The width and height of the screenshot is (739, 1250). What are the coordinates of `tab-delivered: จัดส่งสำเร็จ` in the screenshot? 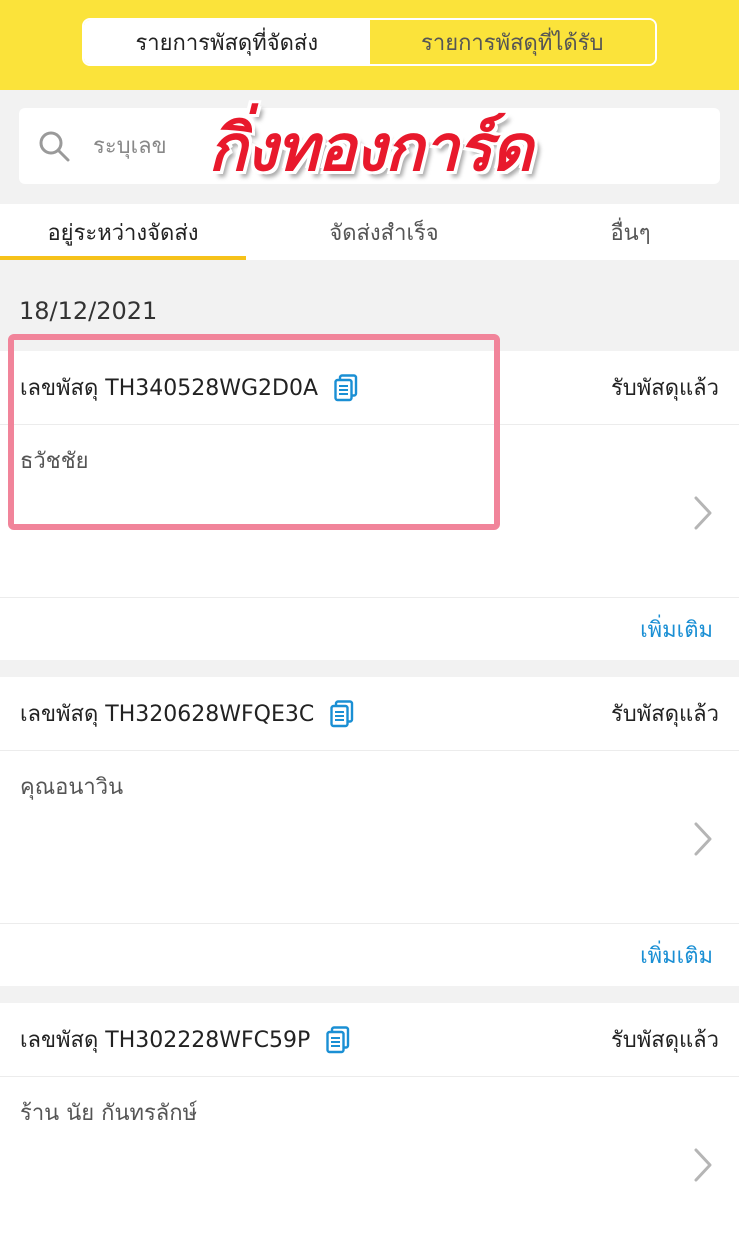 It's located at (384, 232).